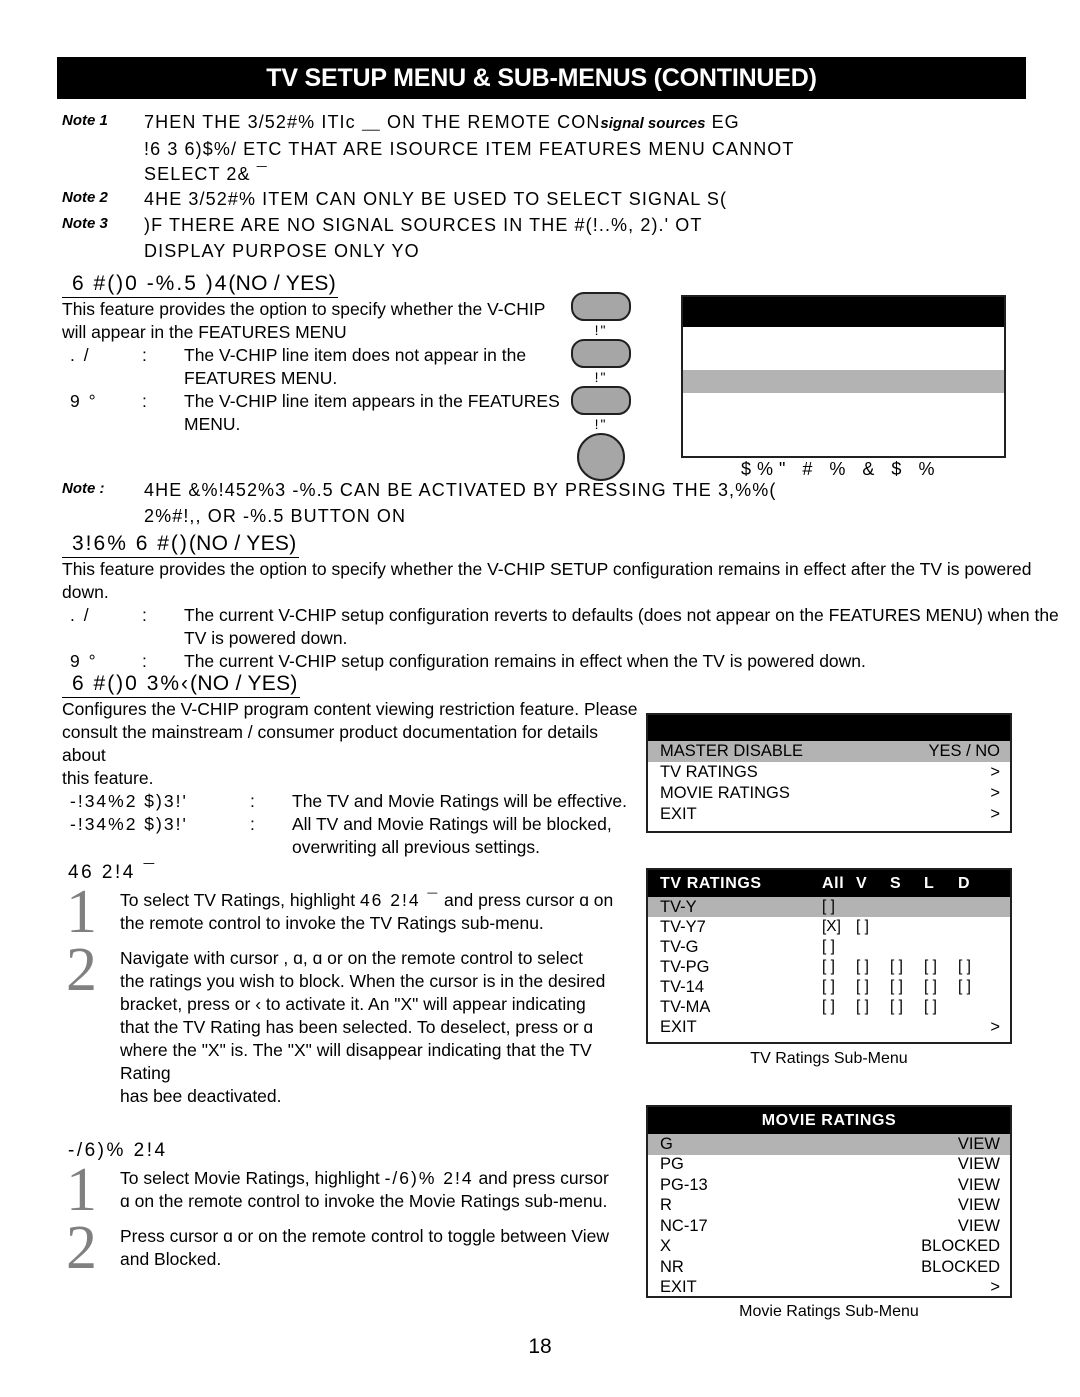 This screenshot has height=1397, width=1080. I want to click on movie-ratings-row-exit: EXIT >, so click(829, 1288).